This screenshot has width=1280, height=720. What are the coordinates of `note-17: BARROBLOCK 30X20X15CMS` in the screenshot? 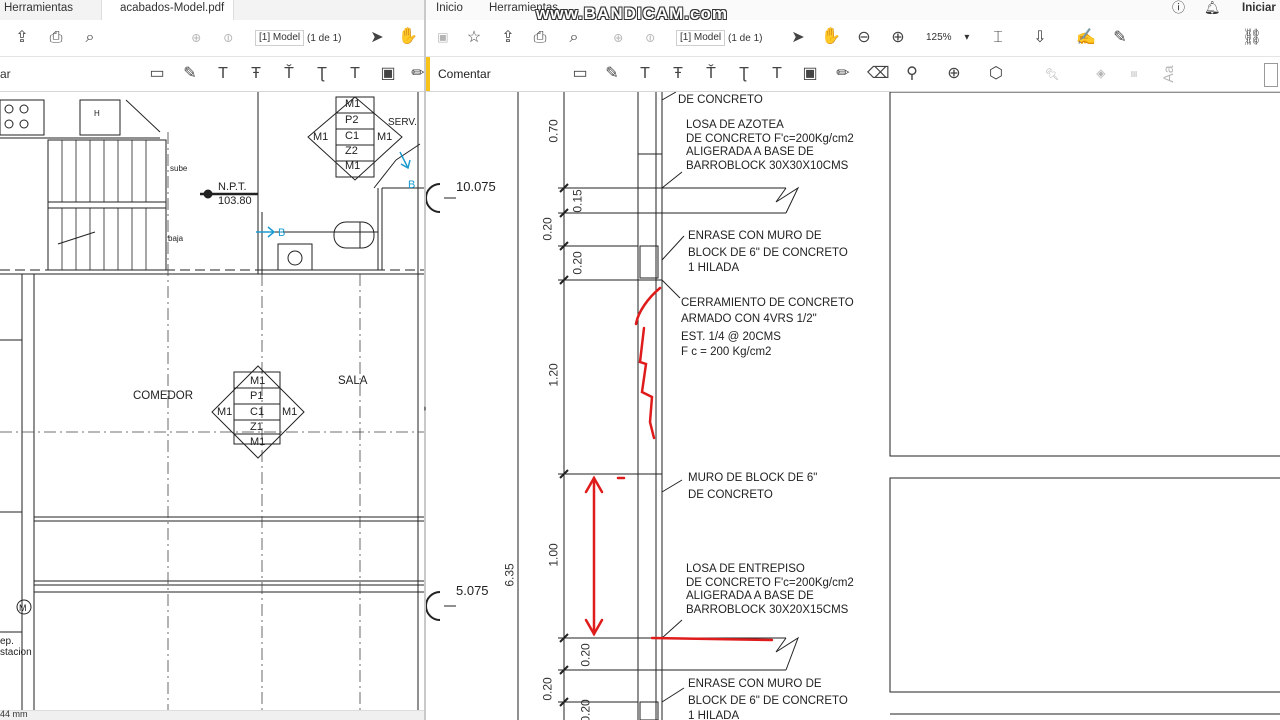 It's located at (767, 610).